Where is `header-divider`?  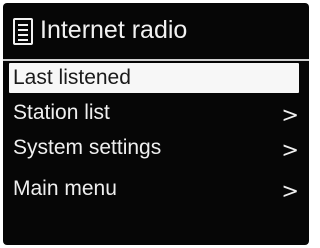
header-divider is located at coordinates (156, 60).